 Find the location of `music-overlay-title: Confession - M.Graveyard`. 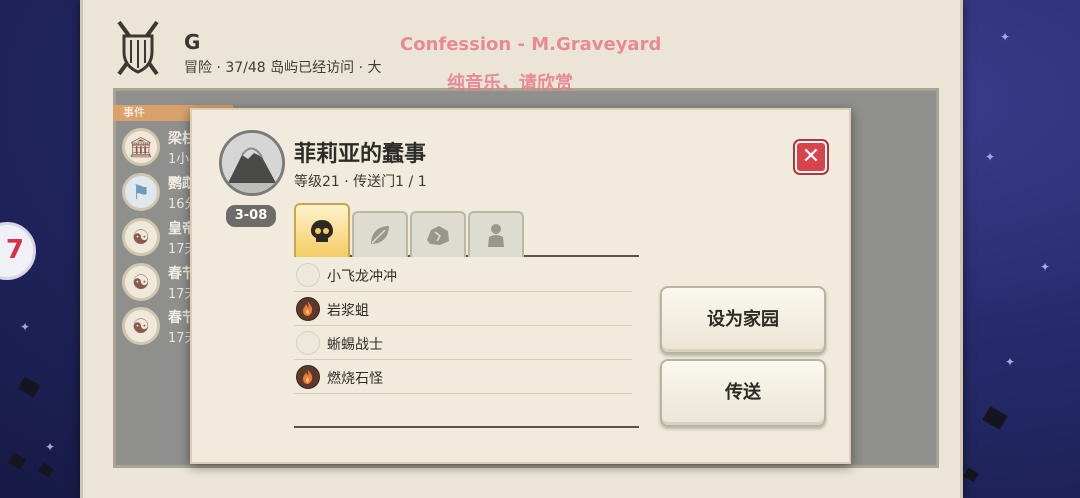

music-overlay-title: Confession - M.Graveyard is located at coordinates (531, 44).